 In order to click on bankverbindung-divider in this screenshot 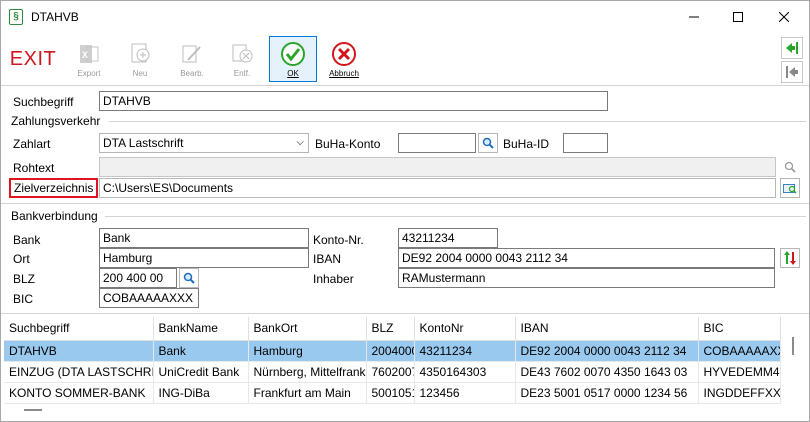, I will do `click(455, 216)`.